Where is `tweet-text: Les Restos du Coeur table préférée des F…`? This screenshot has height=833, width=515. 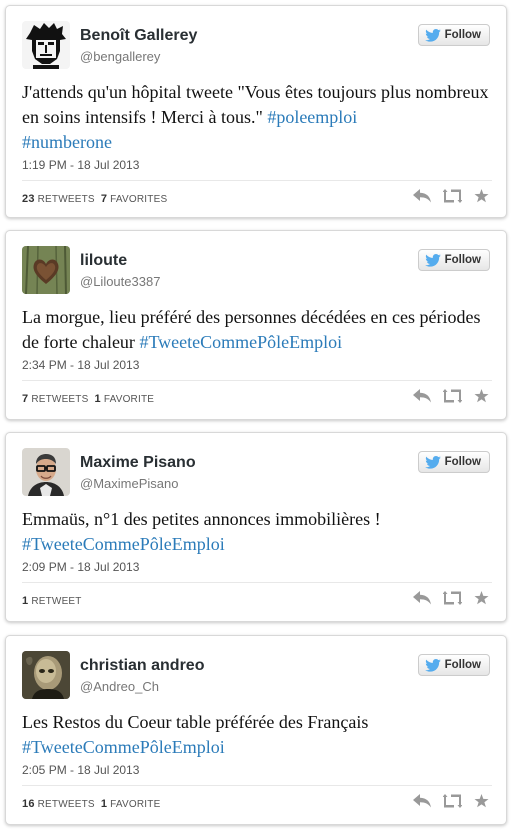 tweet-text: Les Restos du Coeur table préférée des F… is located at coordinates (257, 735).